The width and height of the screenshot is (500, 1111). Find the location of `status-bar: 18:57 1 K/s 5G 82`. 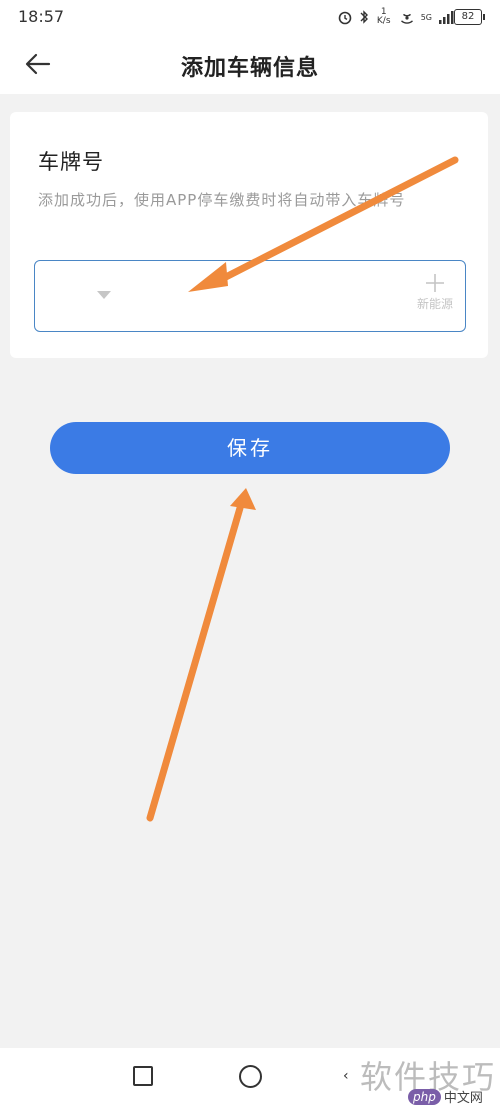

status-bar: 18:57 1 K/s 5G 82 is located at coordinates (250, 17).